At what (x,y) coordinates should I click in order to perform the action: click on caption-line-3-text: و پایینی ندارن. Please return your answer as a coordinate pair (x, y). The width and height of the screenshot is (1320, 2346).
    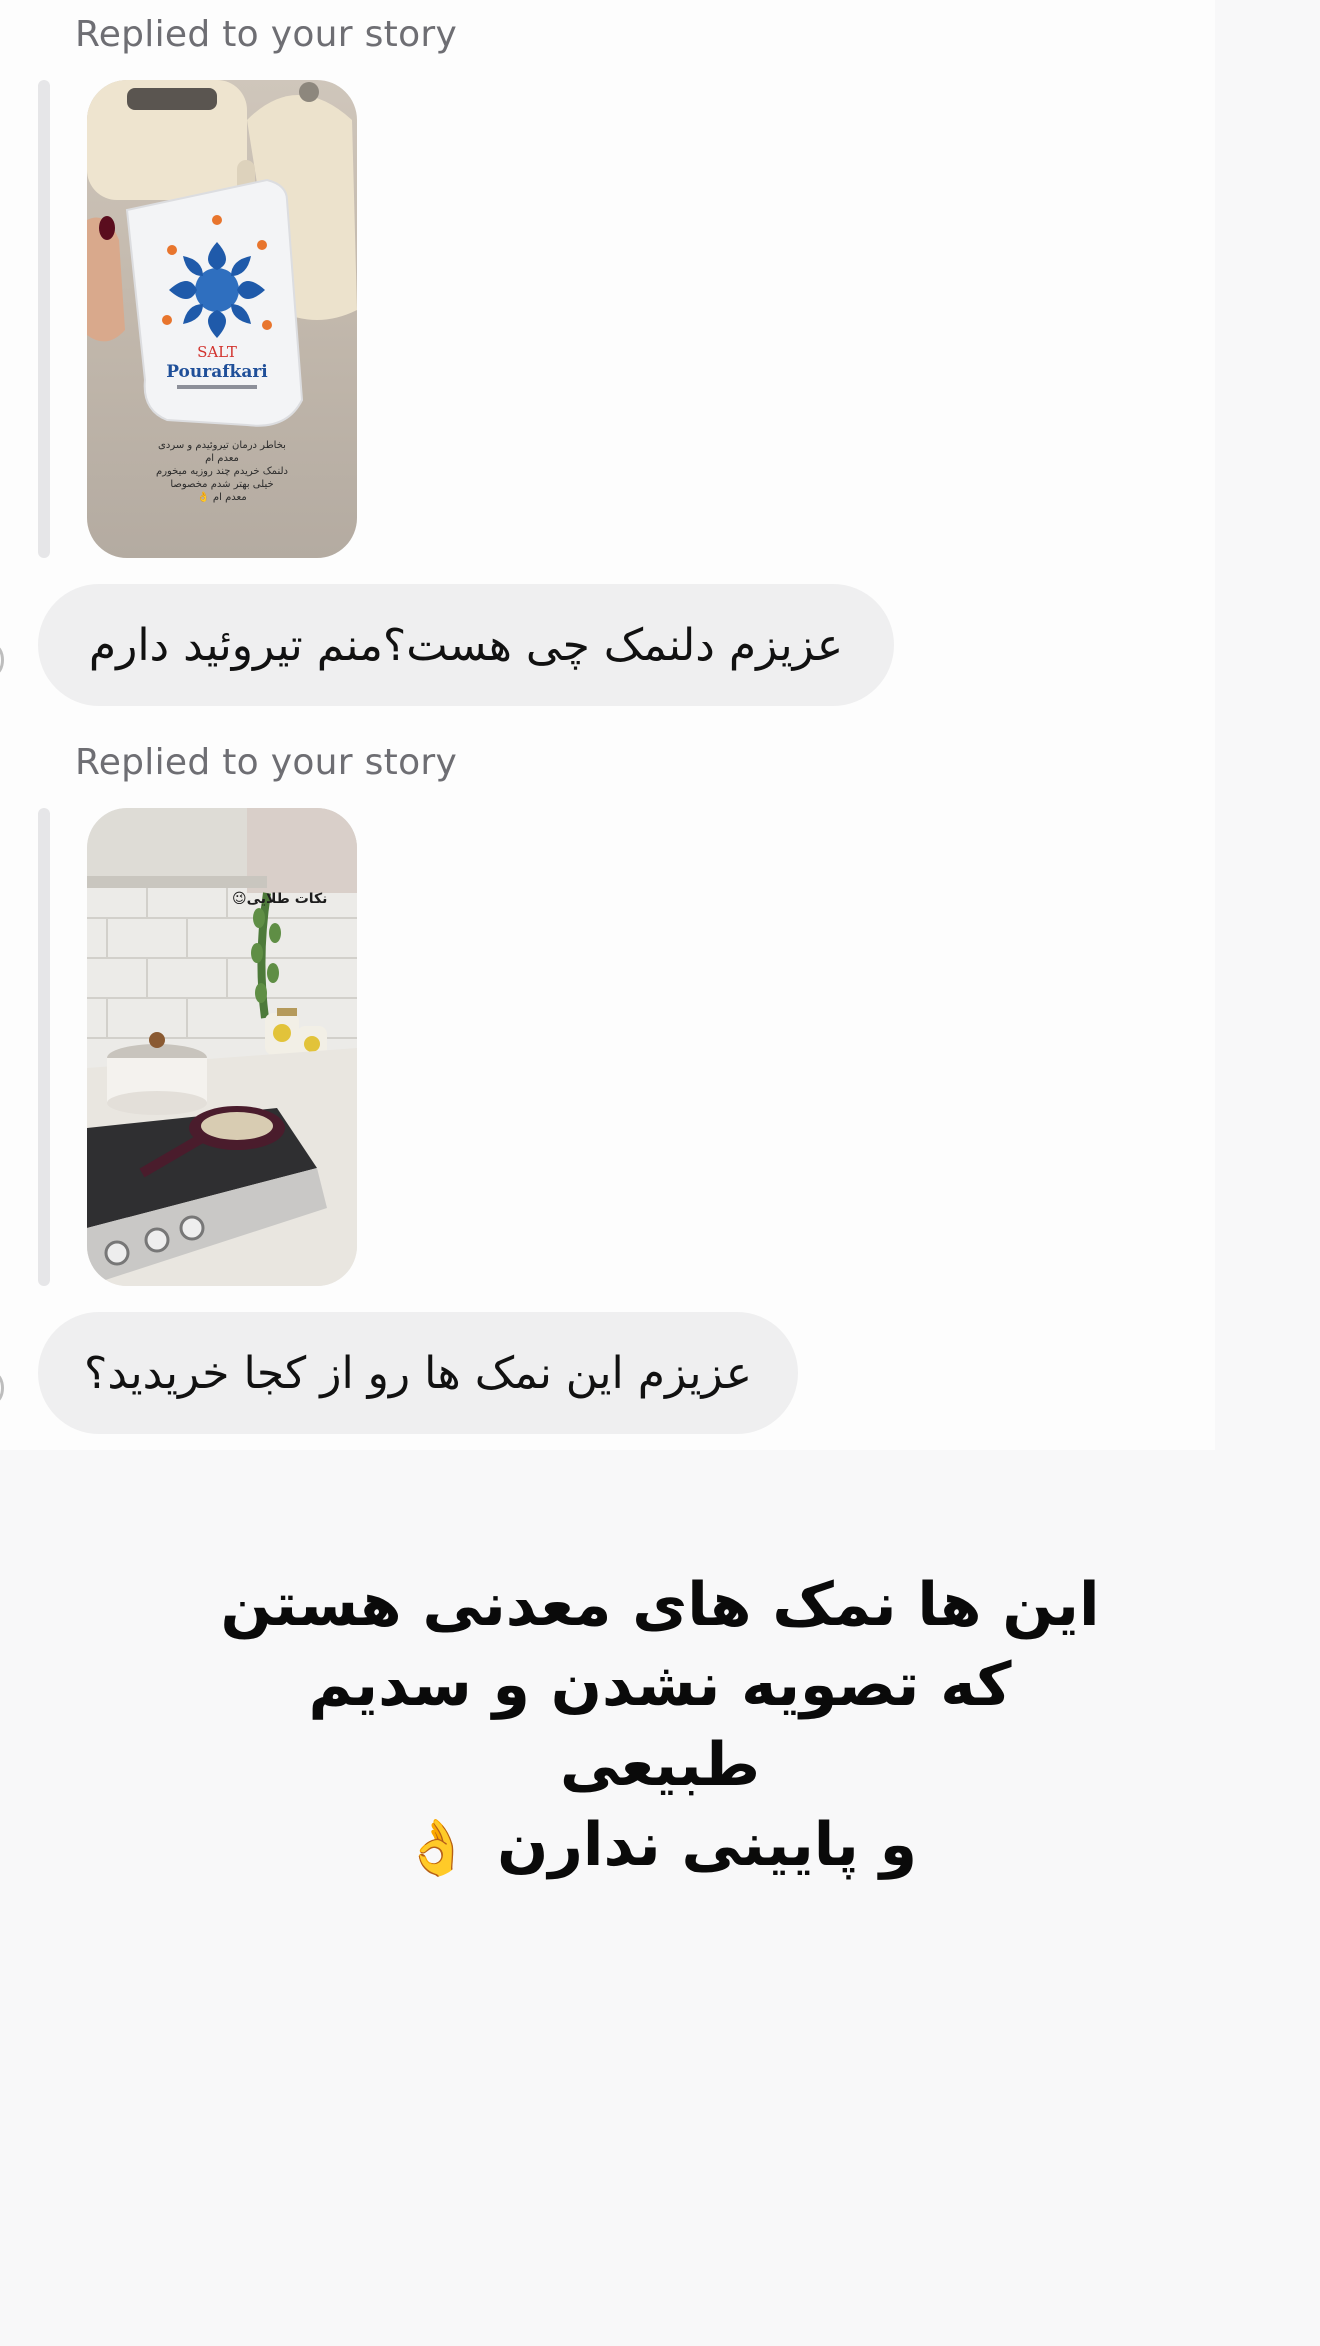
    Looking at the image, I should click on (707, 1845).